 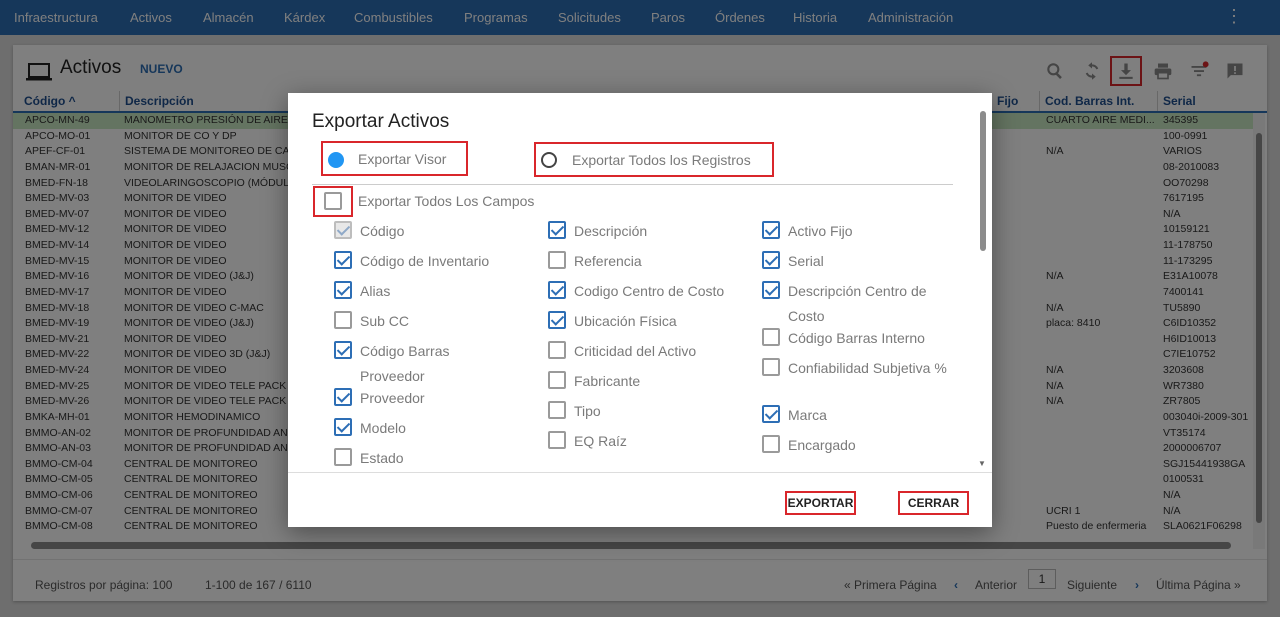 What do you see at coordinates (983, 290) in the screenshot?
I see `dialog-scrollbar` at bounding box center [983, 290].